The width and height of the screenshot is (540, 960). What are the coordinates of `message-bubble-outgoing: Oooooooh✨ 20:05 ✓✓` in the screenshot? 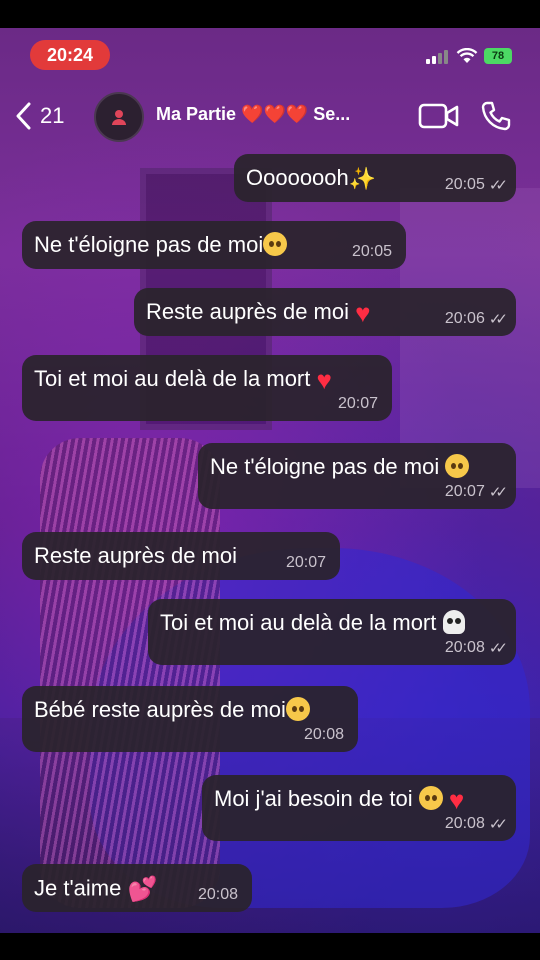 It's located at (375, 178).